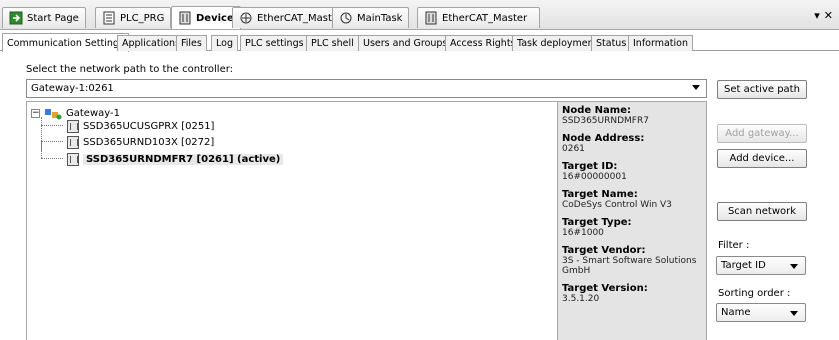  What do you see at coordinates (142, 18) in the screenshot?
I see `tab-label: PLC_PRG` at bounding box center [142, 18].